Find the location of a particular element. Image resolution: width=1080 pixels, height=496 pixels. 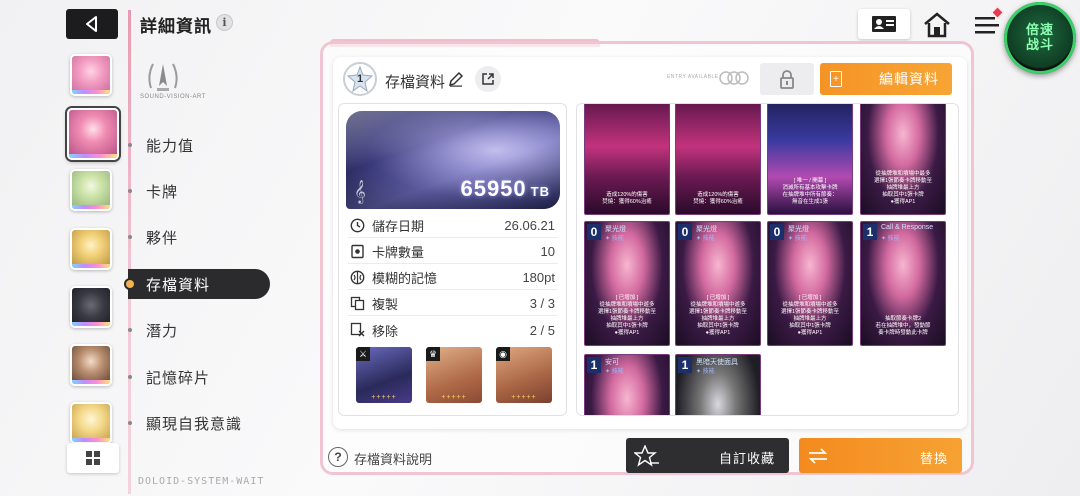

grid-view-button is located at coordinates (93, 458).